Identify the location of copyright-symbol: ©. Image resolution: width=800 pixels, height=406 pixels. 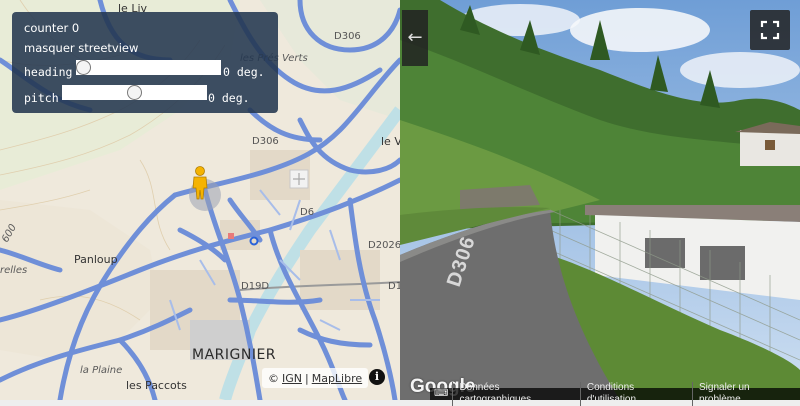
(273, 378).